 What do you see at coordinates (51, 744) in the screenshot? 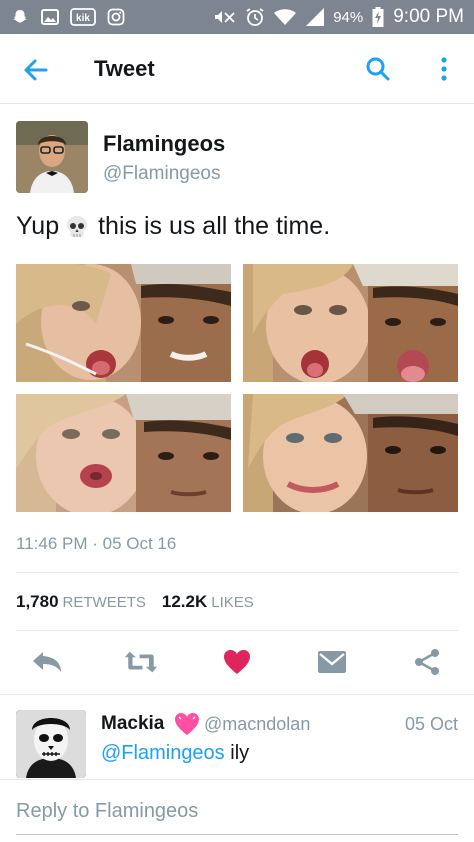
I see `reply-avatar` at bounding box center [51, 744].